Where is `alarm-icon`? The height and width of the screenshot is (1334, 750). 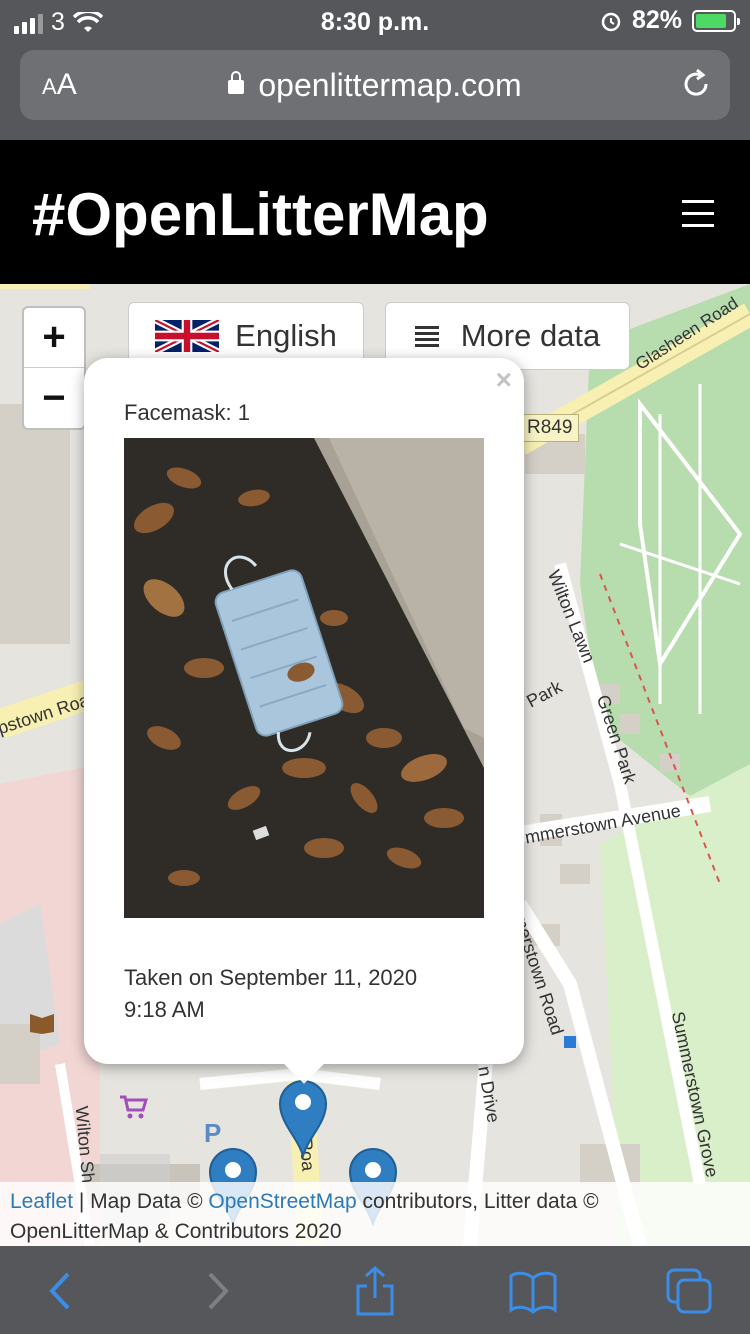
alarm-icon is located at coordinates (611, 21).